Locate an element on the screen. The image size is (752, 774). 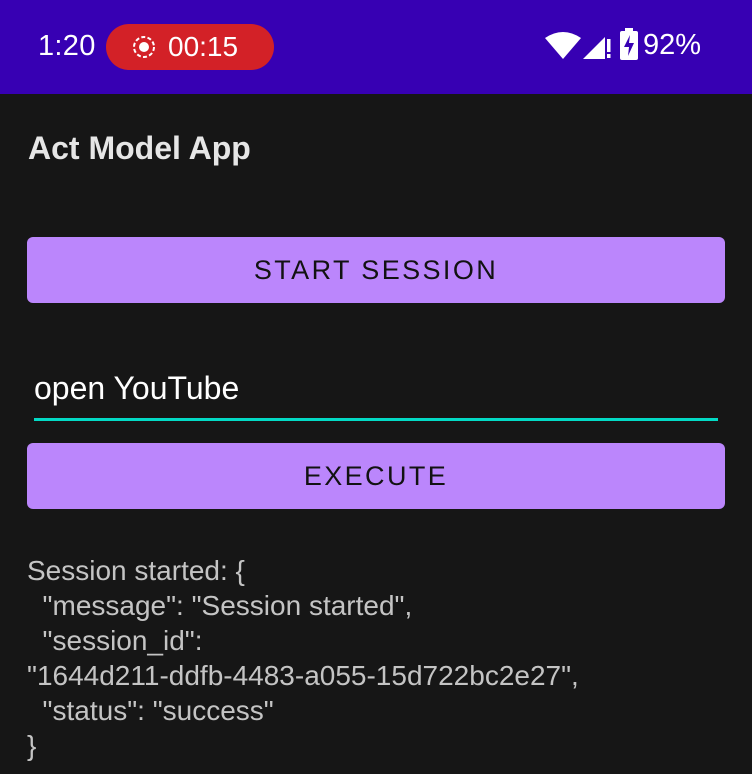
app-title: Act Model App is located at coordinates (139, 148).